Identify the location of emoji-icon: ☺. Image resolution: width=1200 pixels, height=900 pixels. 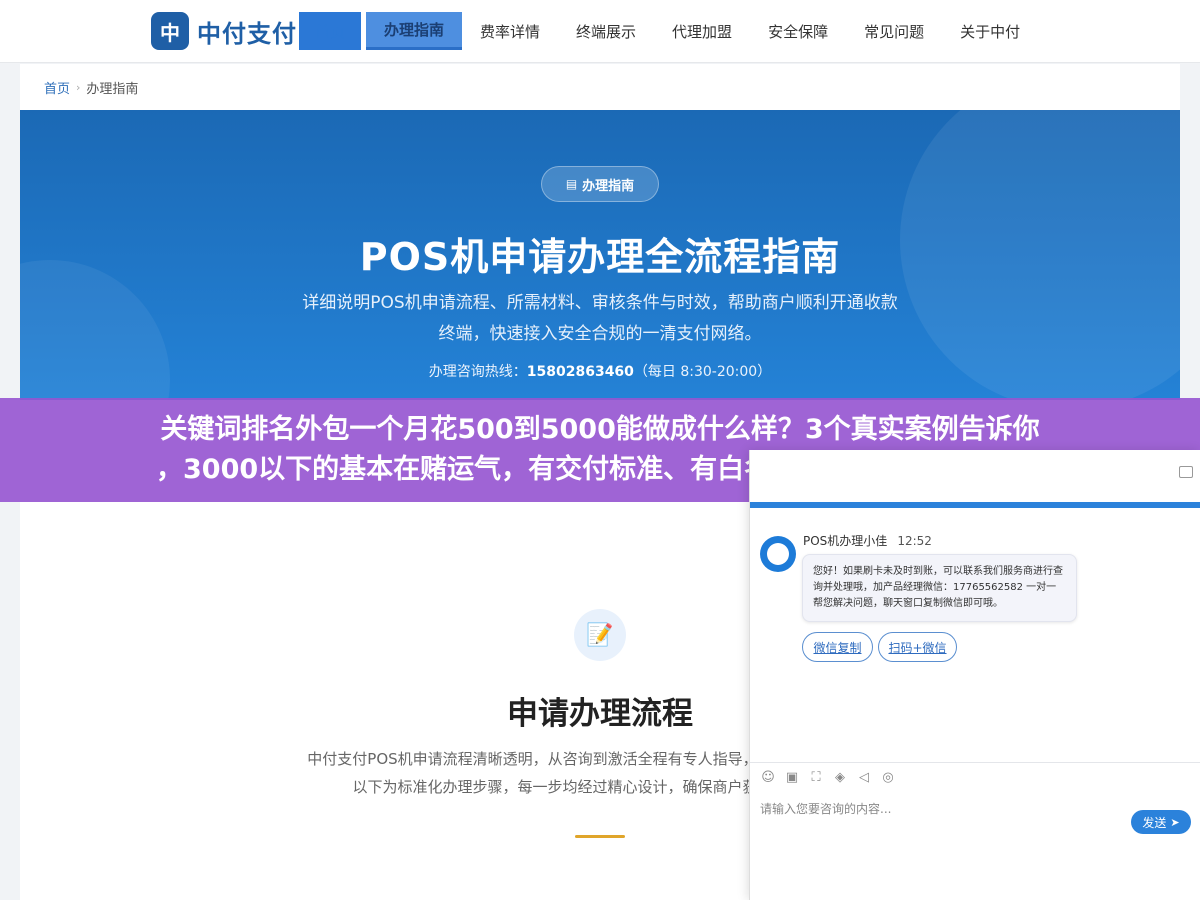
(768, 778).